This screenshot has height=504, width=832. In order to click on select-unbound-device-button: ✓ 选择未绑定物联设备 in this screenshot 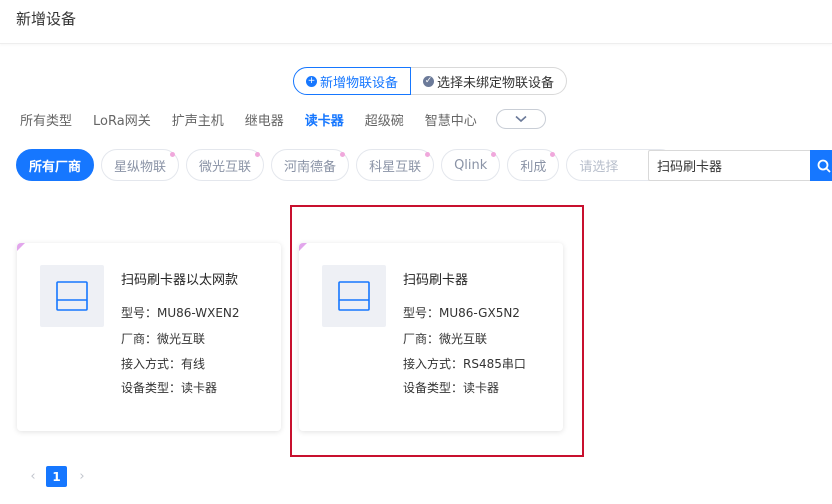, I will do `click(489, 81)`.